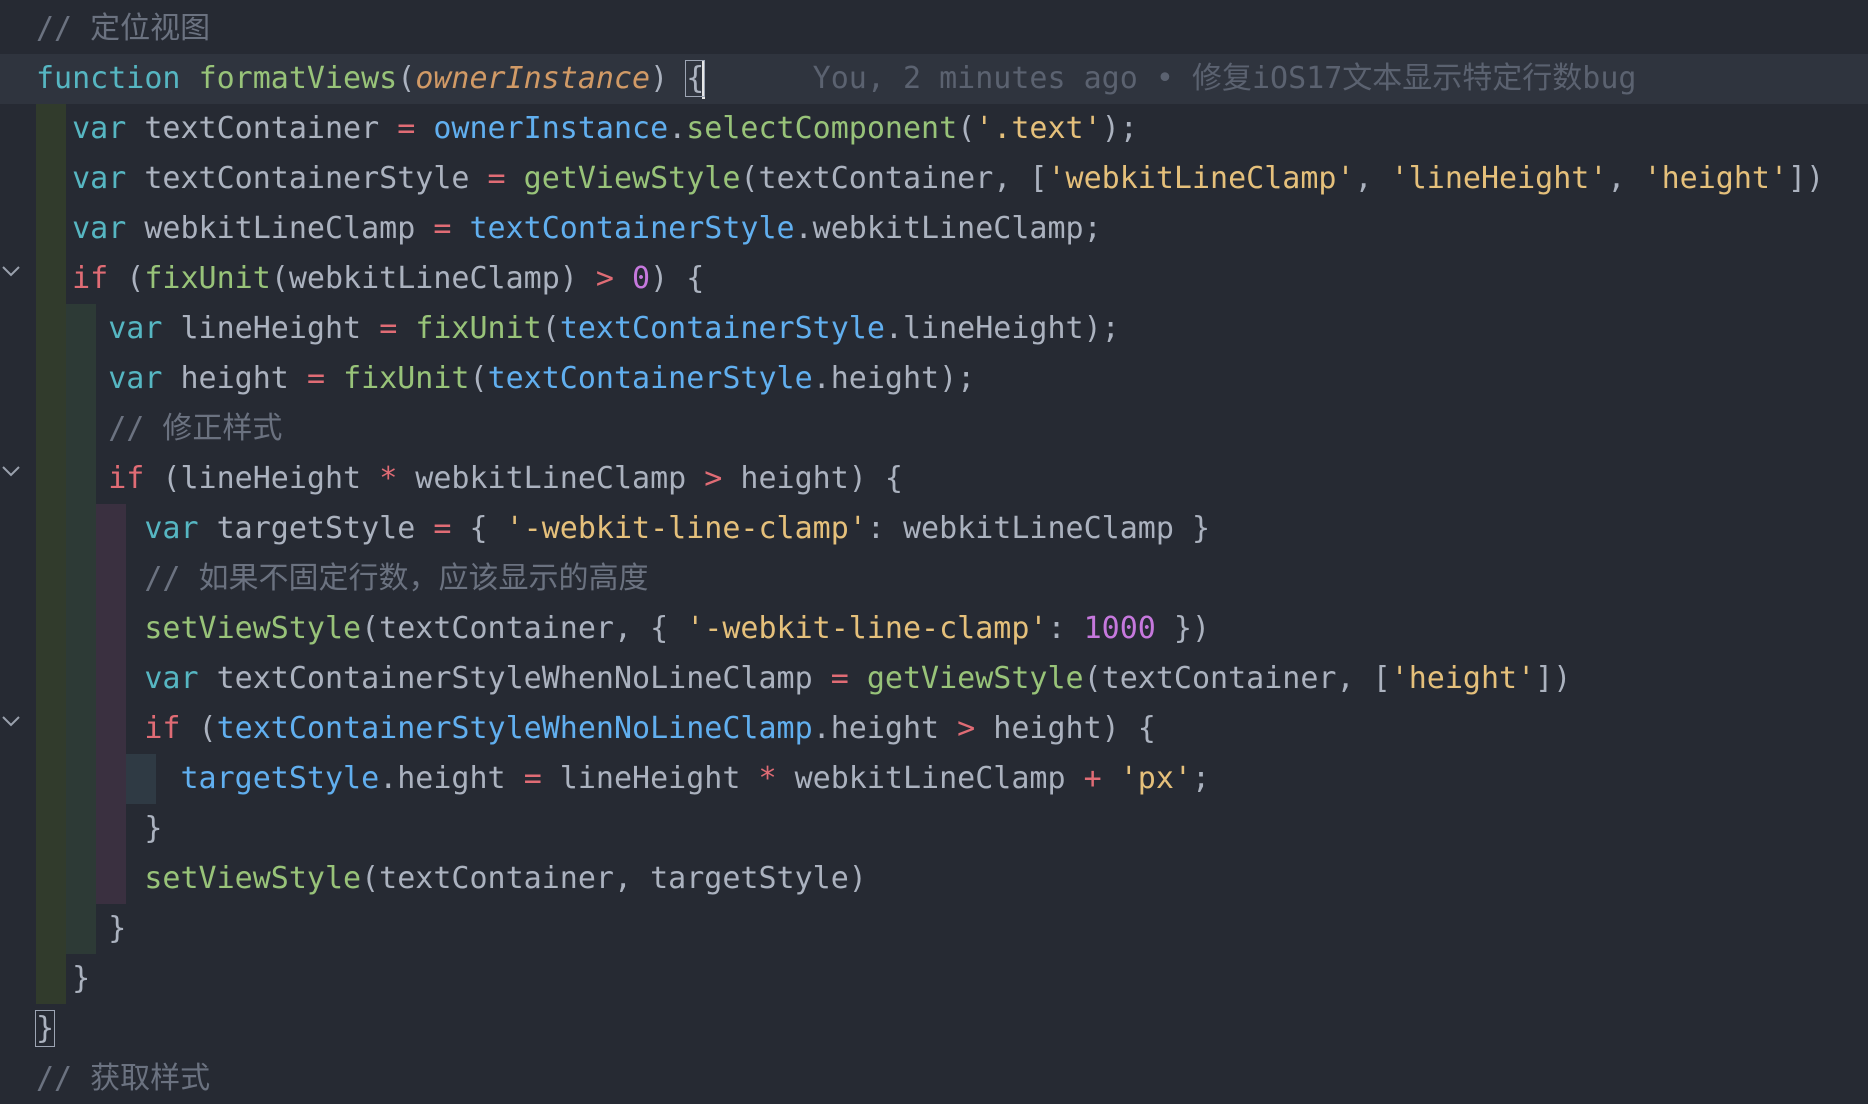  What do you see at coordinates (1170, 78) in the screenshot?
I see `git-blame-annotation: You, 2 minutes ago • 修复iOS17文本显示特定行数bug` at bounding box center [1170, 78].